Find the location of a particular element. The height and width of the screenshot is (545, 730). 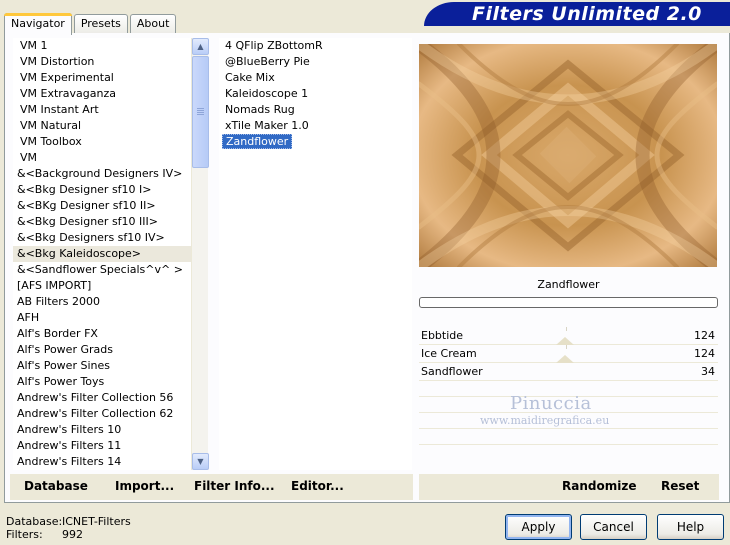

filter-item-label: Nomads Rug is located at coordinates (260, 109).